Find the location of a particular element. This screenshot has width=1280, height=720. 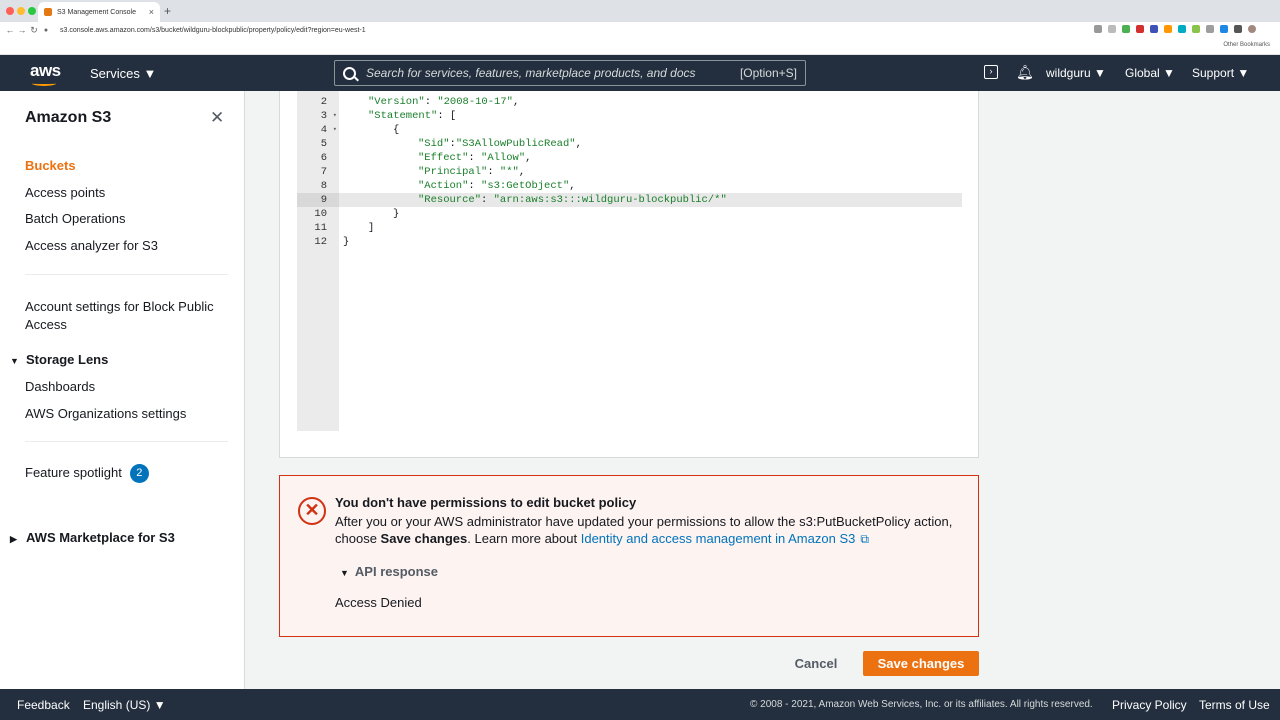

account-settings-line2: Access is located at coordinates (46, 324).